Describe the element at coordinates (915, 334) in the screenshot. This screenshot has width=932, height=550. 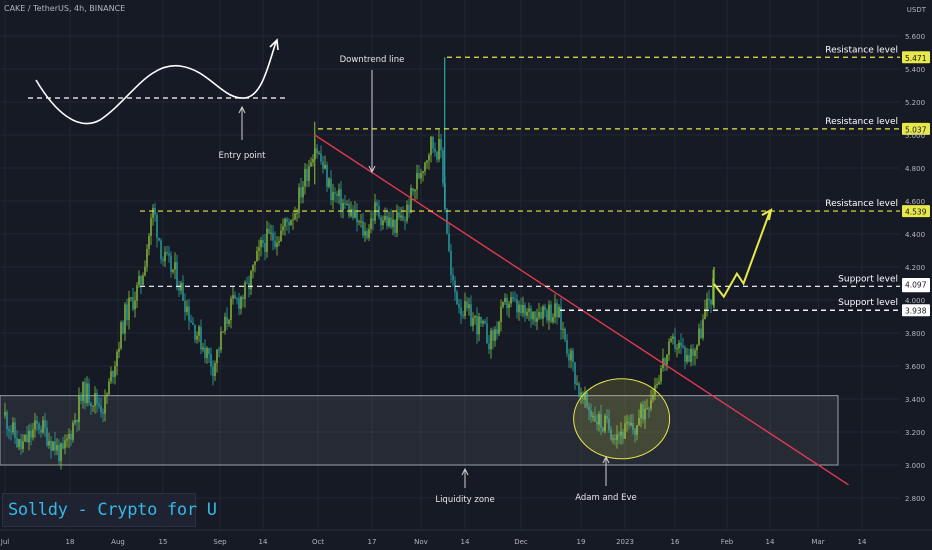
I see `y-tick-label: 3.800` at that location.